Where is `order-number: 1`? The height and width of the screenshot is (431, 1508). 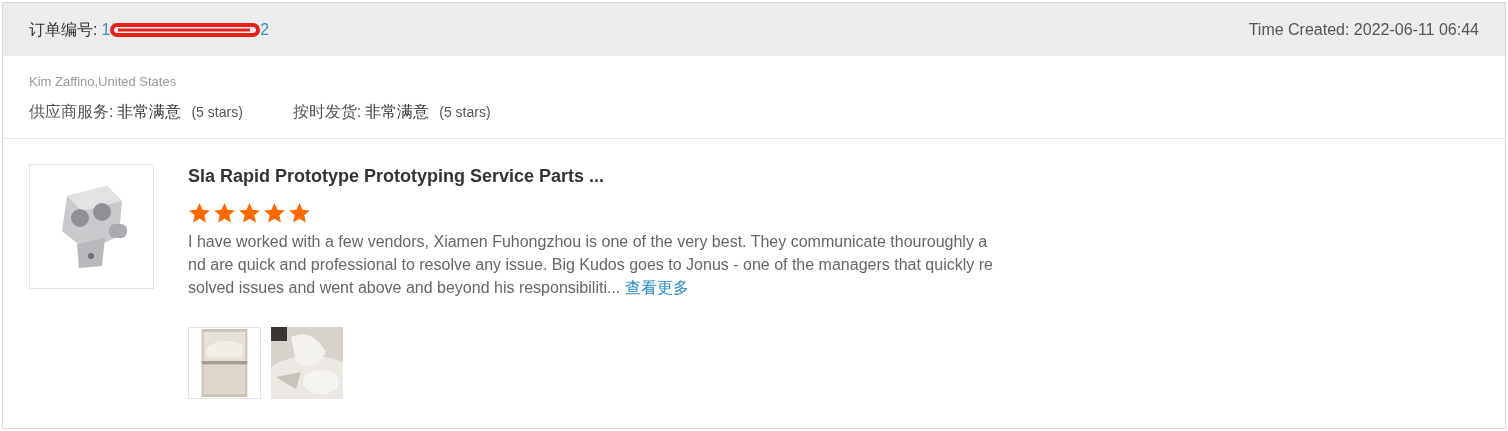
order-number: 1 is located at coordinates (106, 29).